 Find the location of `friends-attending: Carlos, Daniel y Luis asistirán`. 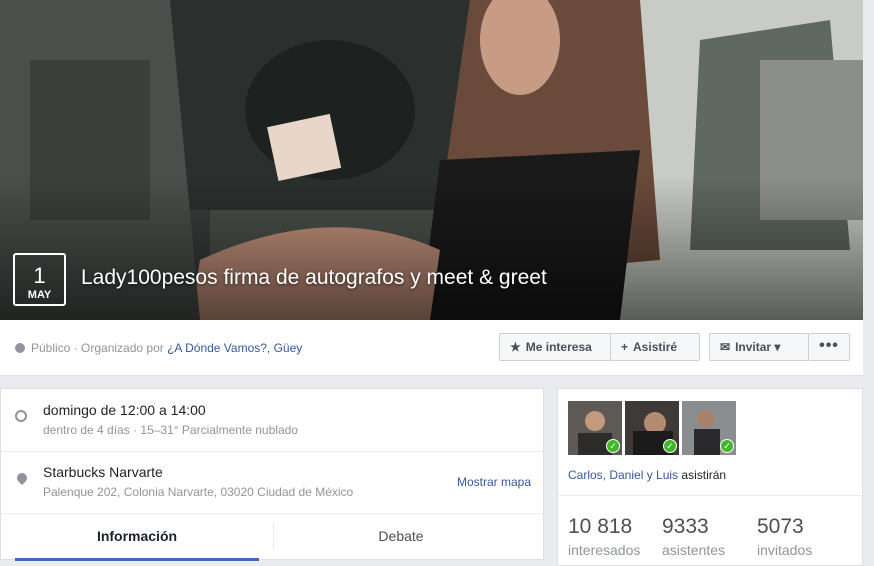

friends-attending: Carlos, Daniel y Luis asistirán is located at coordinates (647, 475).